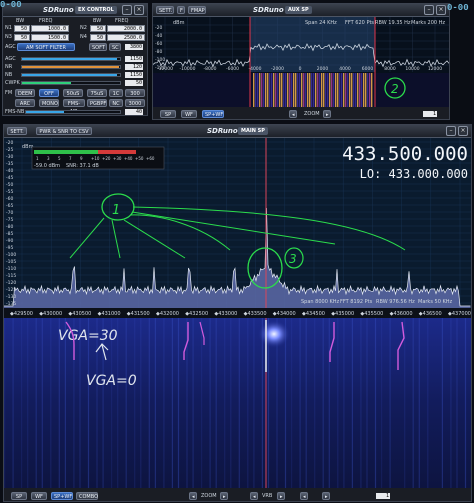  I want to click on aux-xtick-label: 10000, so click(412, 69).